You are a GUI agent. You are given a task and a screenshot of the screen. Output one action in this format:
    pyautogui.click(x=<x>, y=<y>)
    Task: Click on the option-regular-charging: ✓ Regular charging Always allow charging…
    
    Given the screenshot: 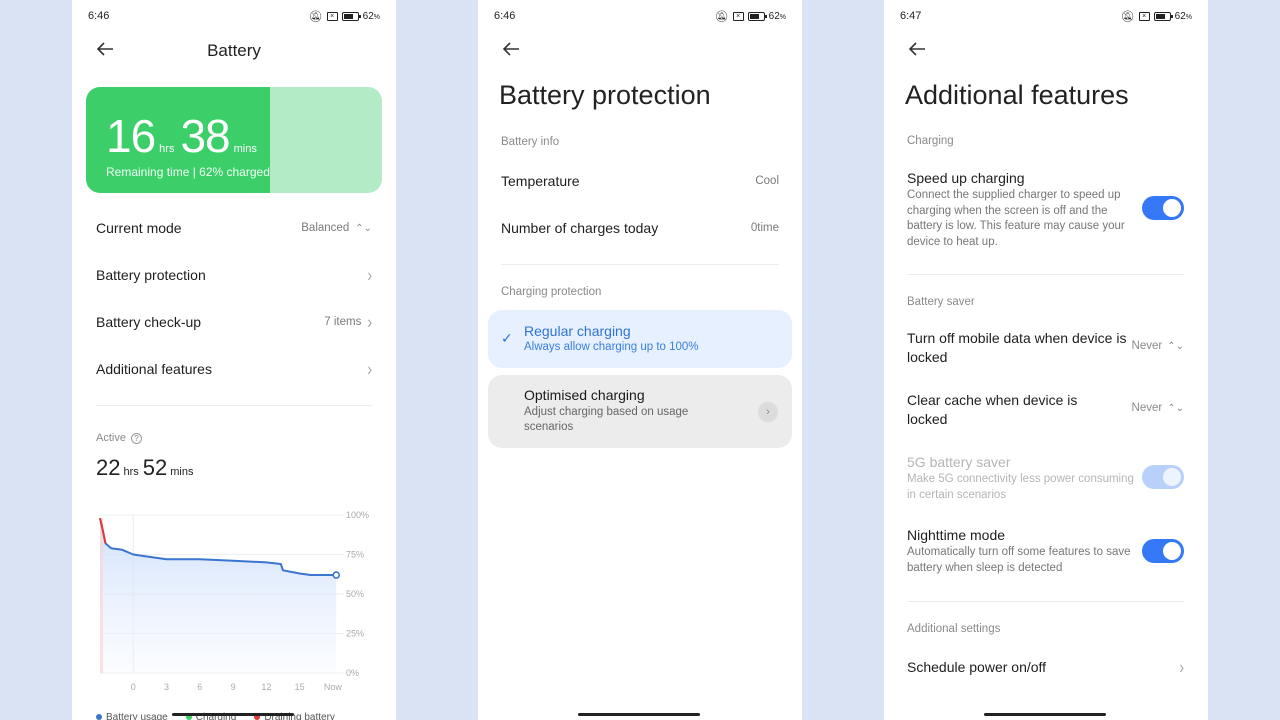 What is the action you would take?
    pyautogui.click(x=640, y=339)
    